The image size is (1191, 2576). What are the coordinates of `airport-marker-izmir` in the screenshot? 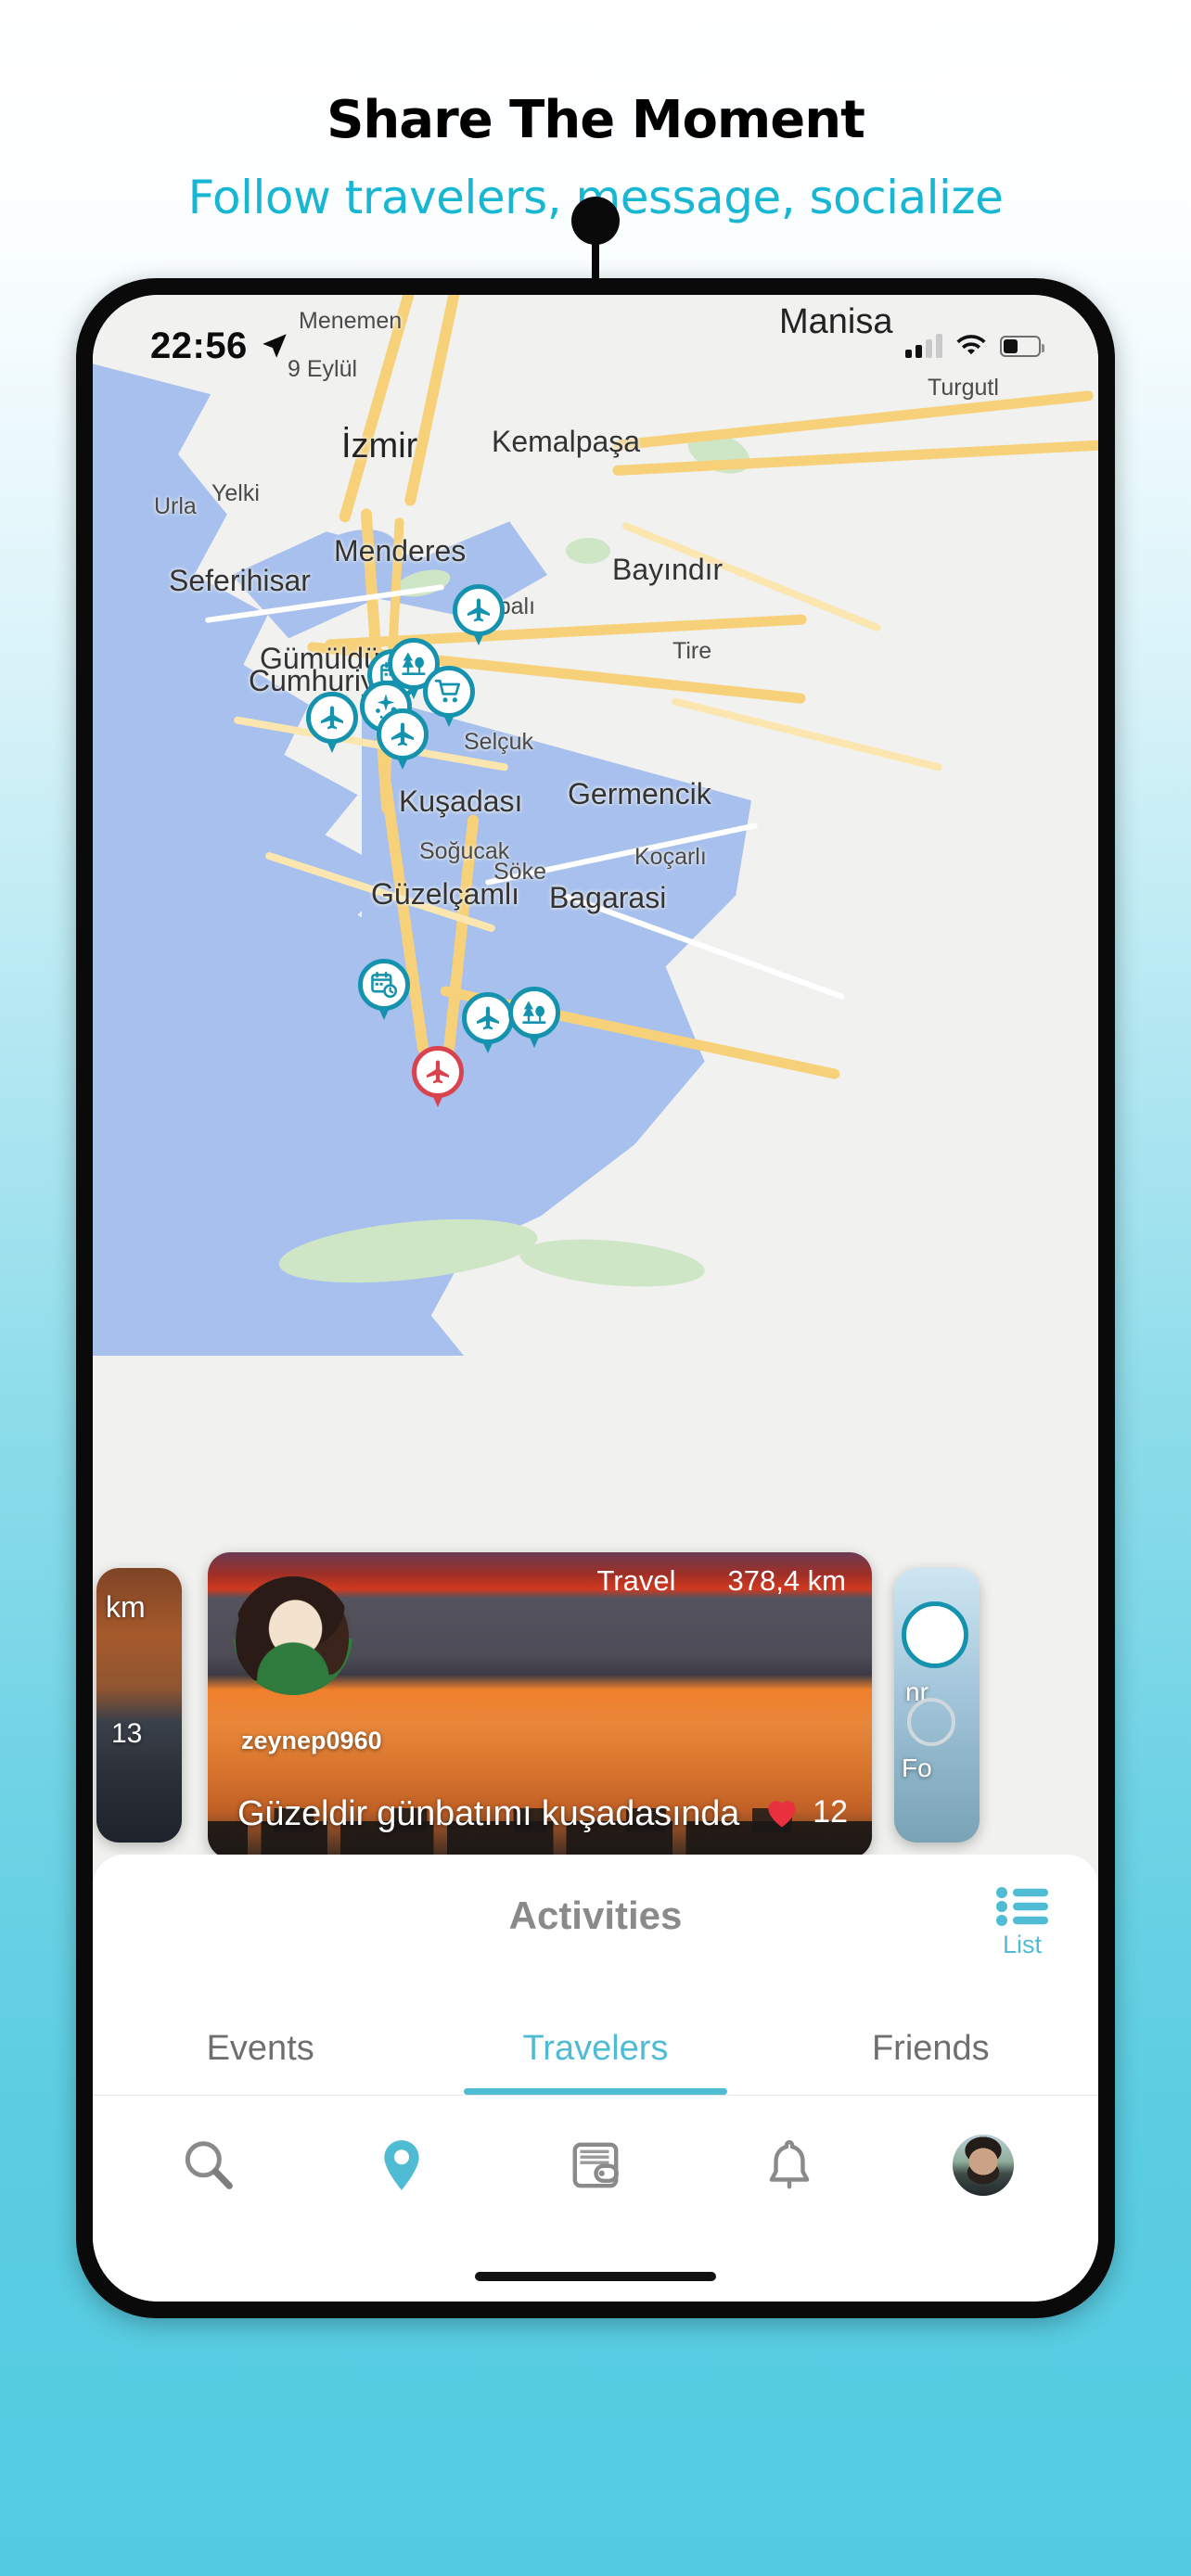 It's located at (403, 740).